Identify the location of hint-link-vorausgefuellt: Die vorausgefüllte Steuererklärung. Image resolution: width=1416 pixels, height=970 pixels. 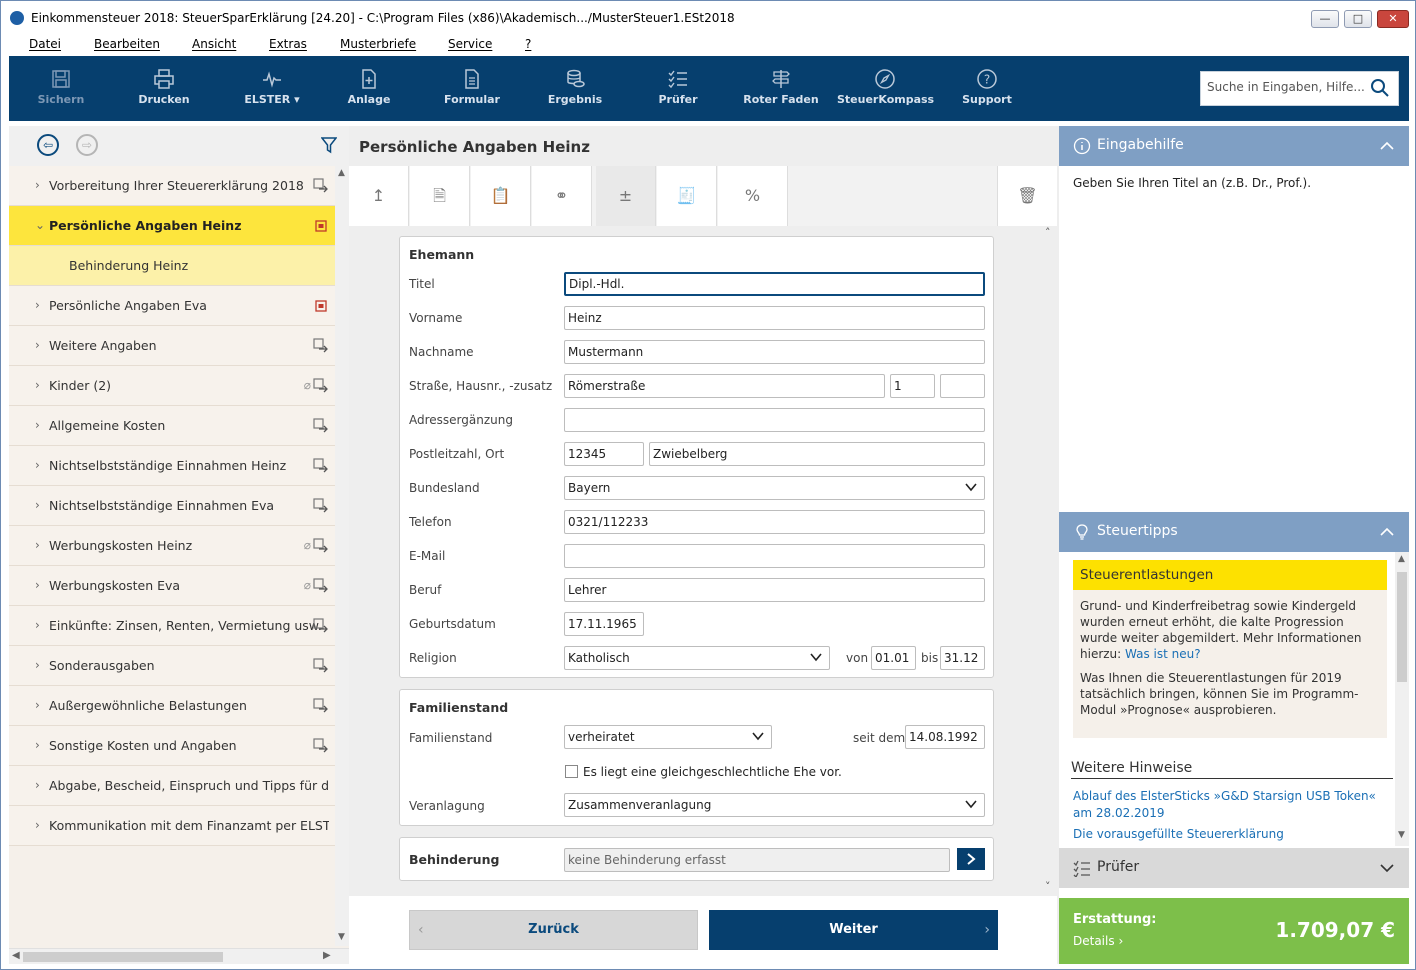
(1228, 834).